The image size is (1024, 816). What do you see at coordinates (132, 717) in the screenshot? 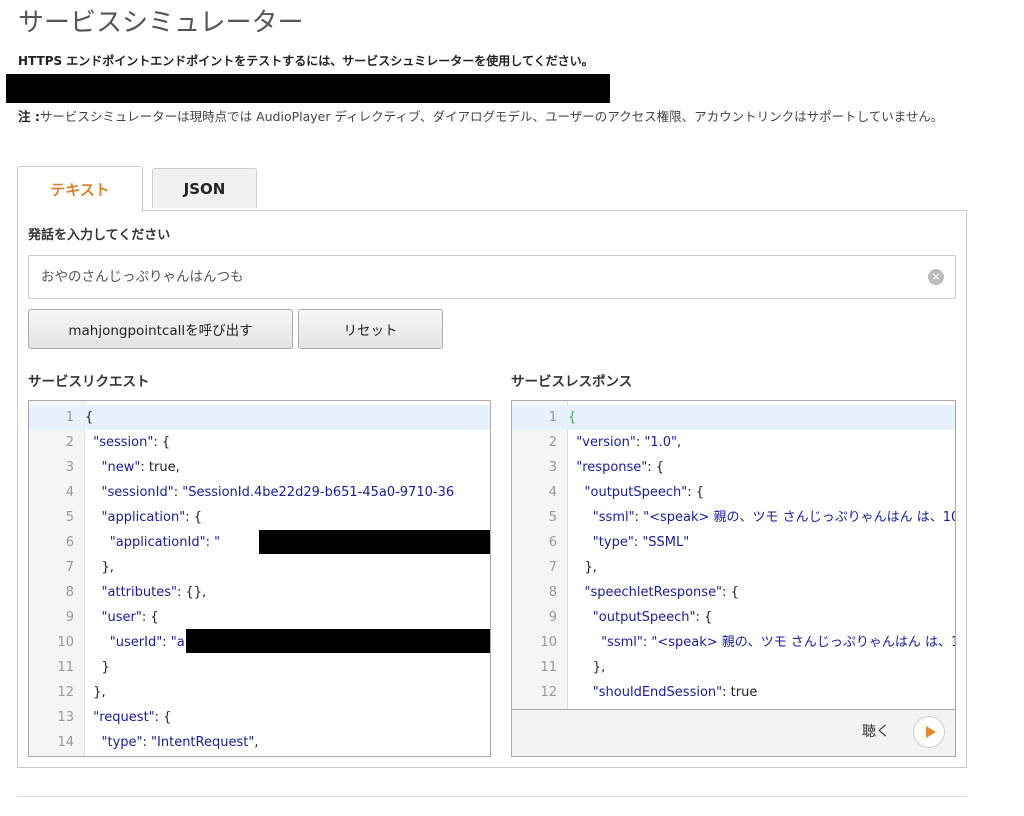
I see `line-text: "request": {` at bounding box center [132, 717].